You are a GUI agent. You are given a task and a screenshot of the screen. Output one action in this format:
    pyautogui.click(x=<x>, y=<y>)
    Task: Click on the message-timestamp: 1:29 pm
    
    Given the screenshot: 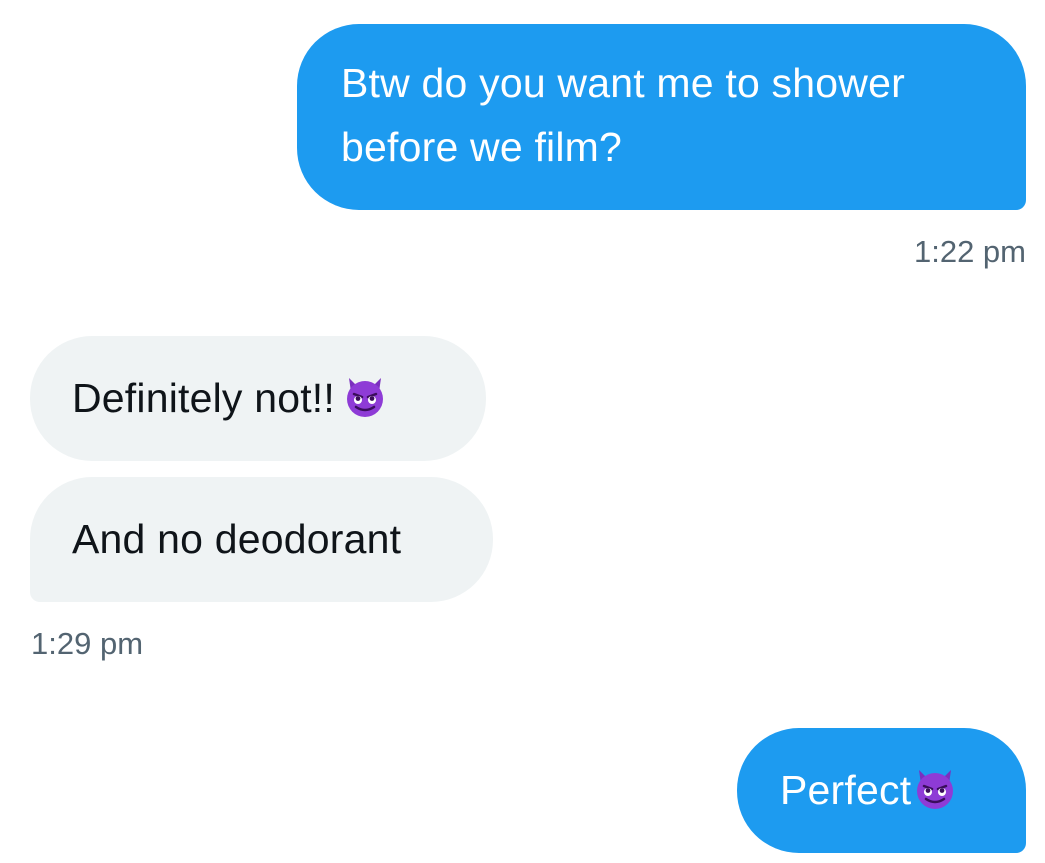 What is the action you would take?
    pyautogui.click(x=87, y=643)
    